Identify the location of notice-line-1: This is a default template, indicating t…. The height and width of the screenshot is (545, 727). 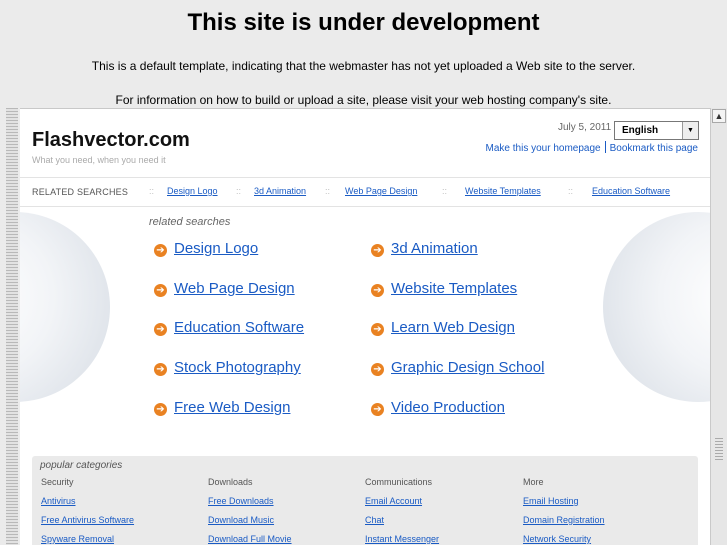
(363, 66).